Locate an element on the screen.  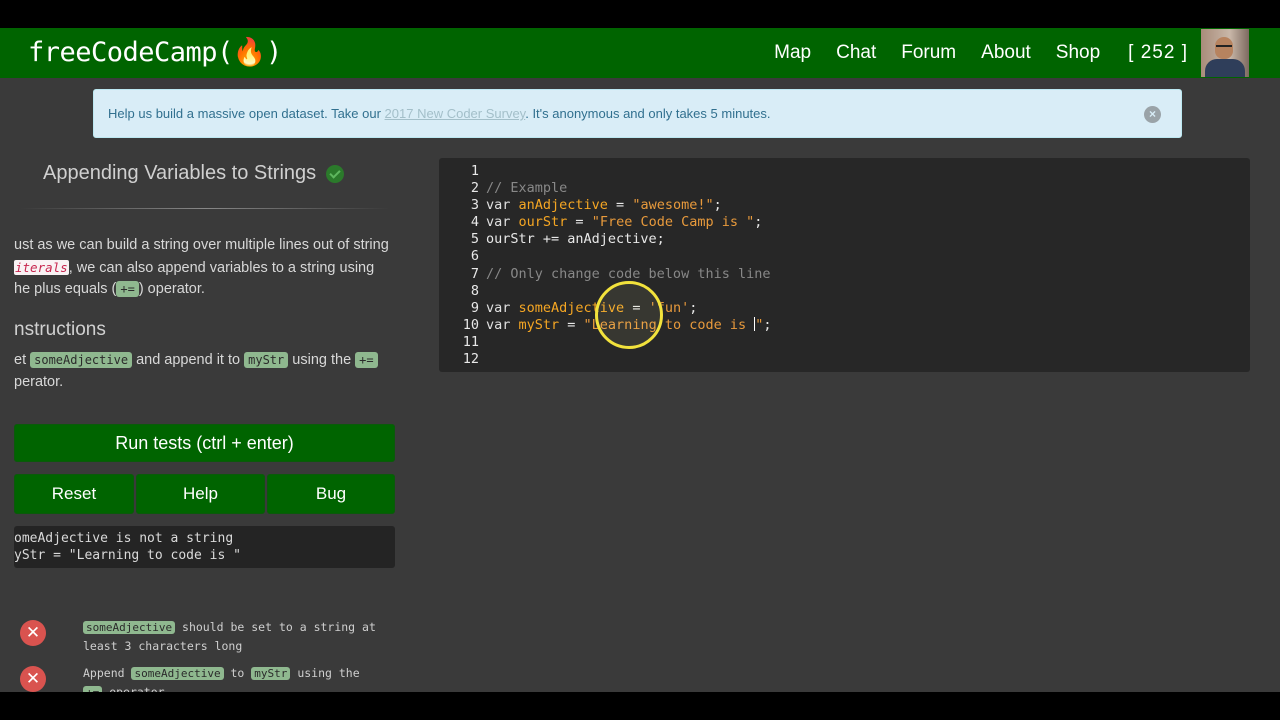
letterbox-bottom is located at coordinates (640, 706).